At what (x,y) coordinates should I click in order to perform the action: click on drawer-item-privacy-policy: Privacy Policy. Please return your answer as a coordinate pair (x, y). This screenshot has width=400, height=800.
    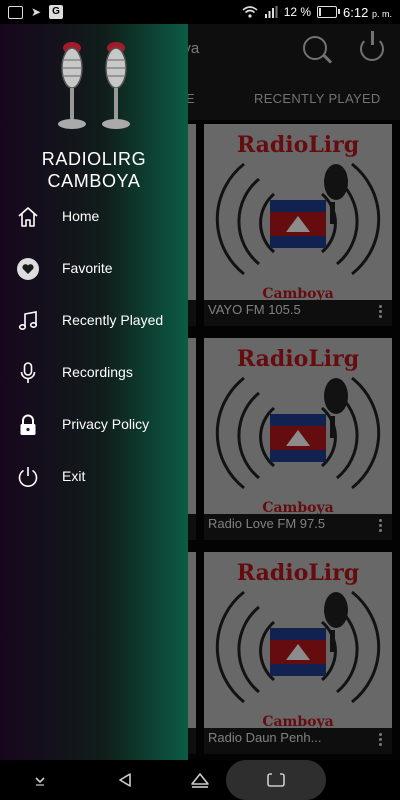
    Looking at the image, I should click on (94, 425).